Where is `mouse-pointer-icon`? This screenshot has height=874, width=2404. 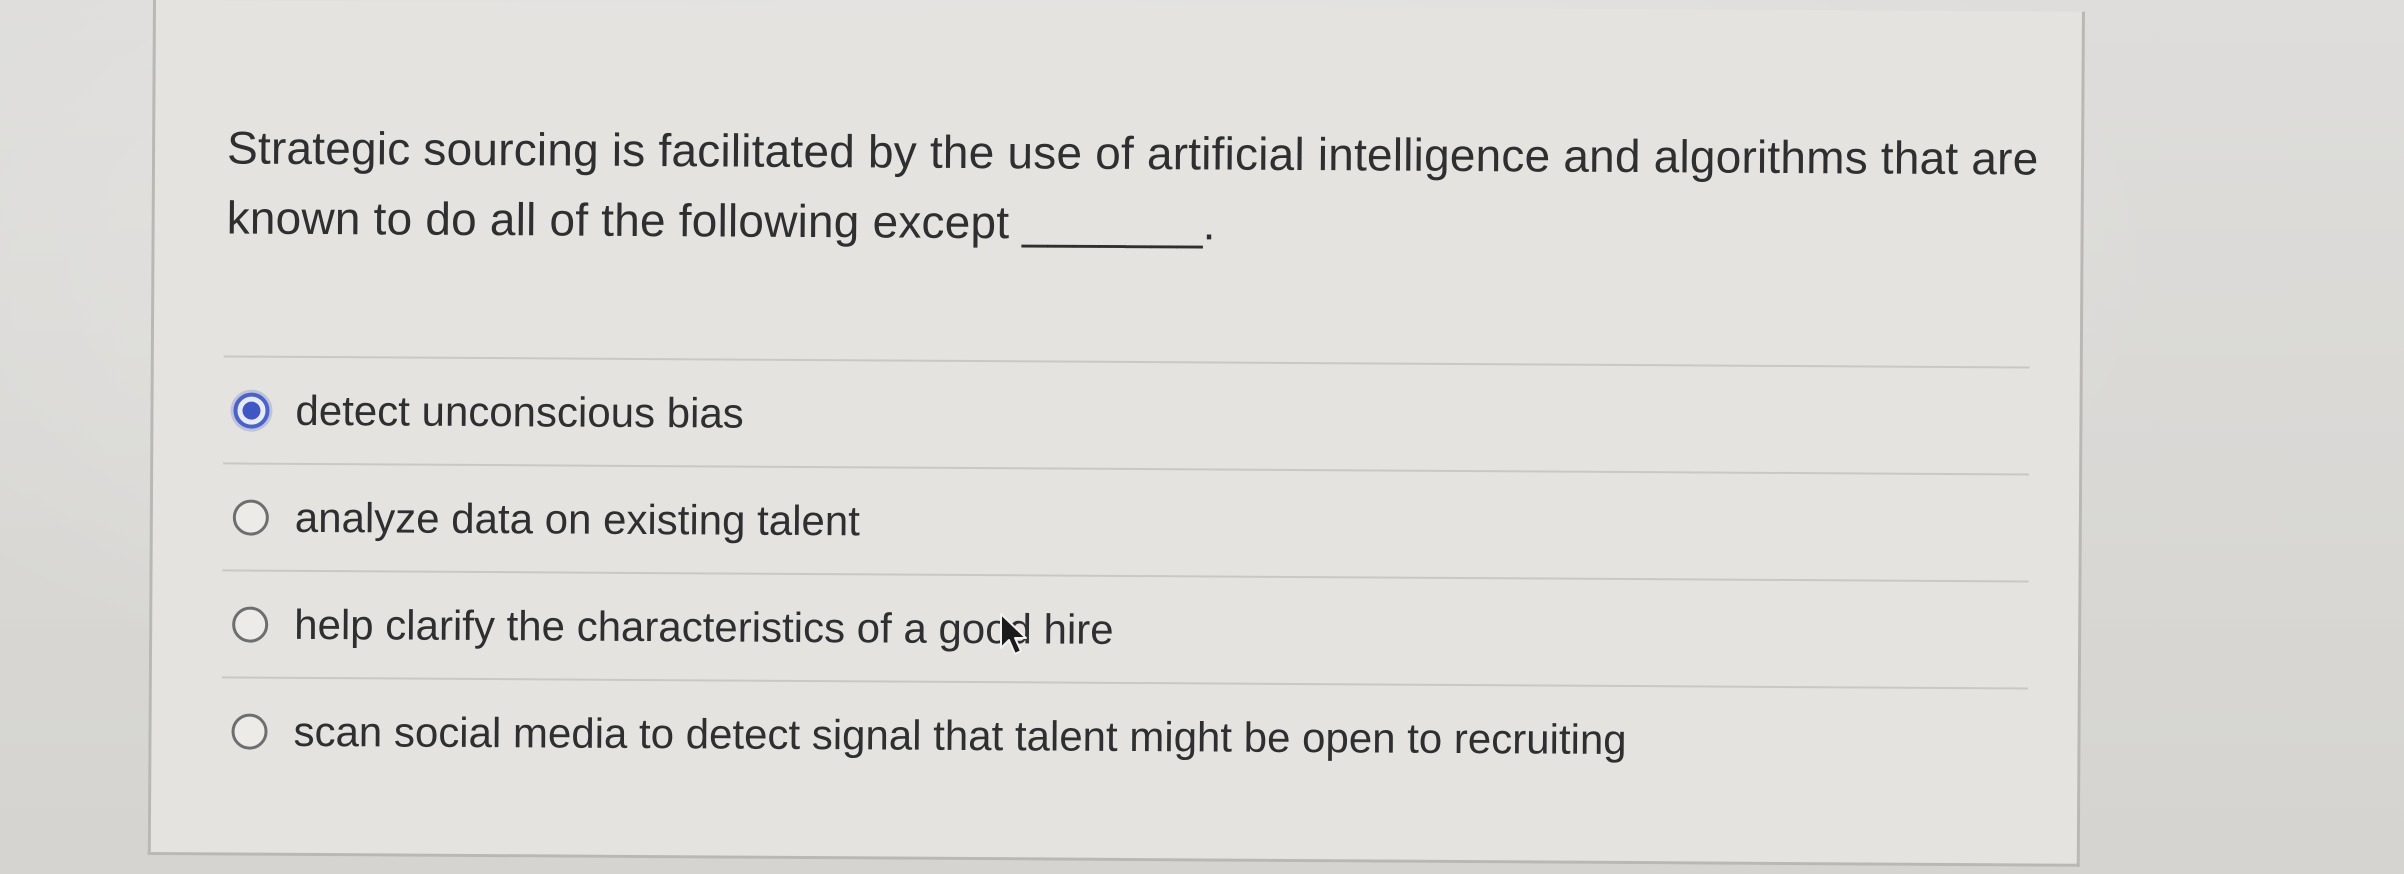 mouse-pointer-icon is located at coordinates (1013, 634).